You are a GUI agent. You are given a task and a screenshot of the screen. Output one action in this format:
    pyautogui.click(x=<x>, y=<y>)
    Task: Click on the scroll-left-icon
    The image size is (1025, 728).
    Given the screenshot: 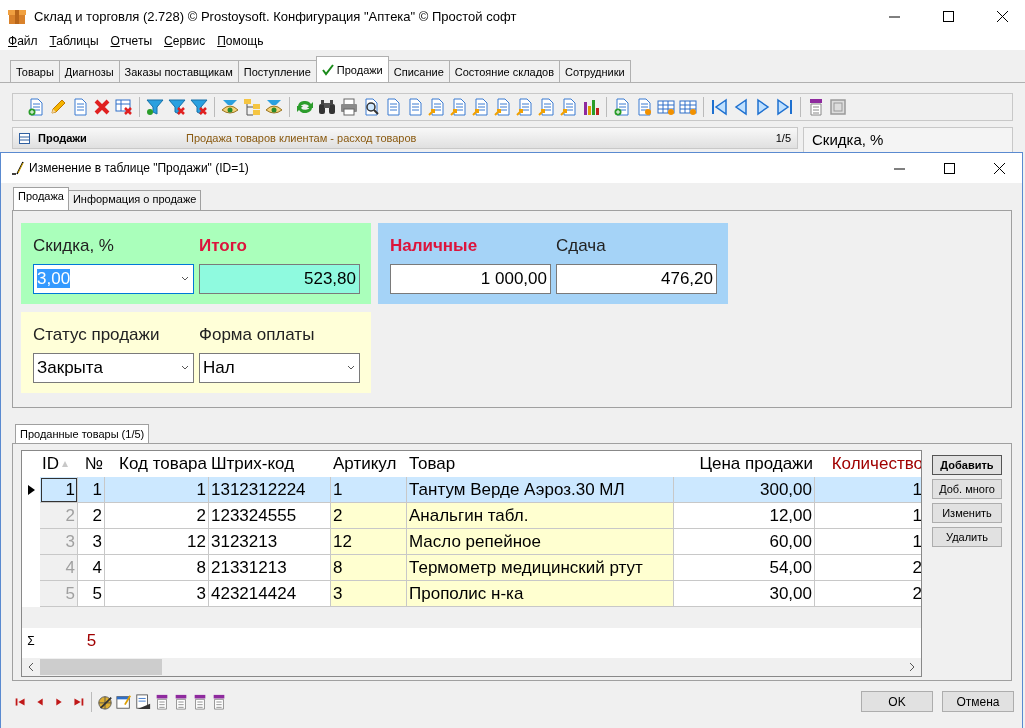 What is the action you would take?
    pyautogui.click(x=31, y=667)
    